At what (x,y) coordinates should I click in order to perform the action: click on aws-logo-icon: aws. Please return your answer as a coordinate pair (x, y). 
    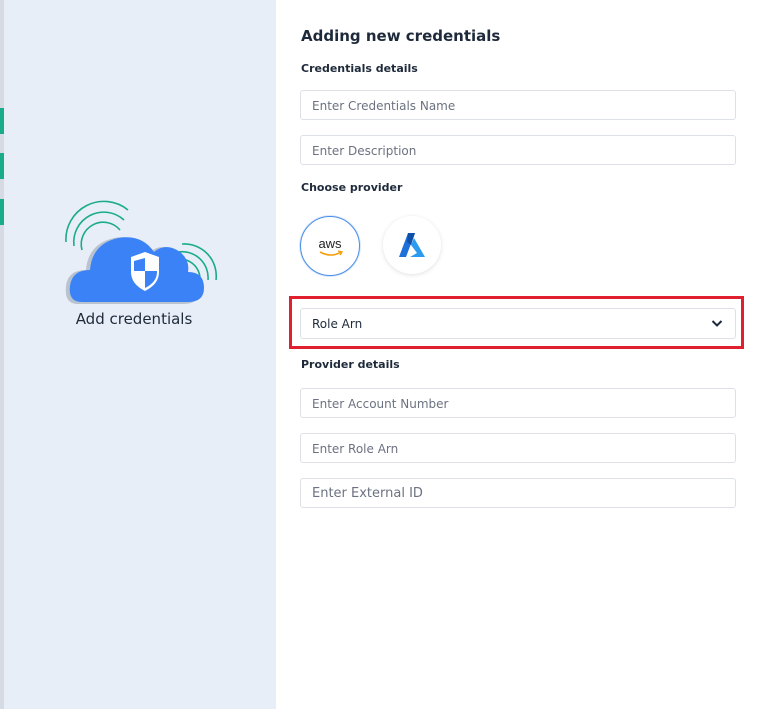
    Looking at the image, I should click on (330, 246).